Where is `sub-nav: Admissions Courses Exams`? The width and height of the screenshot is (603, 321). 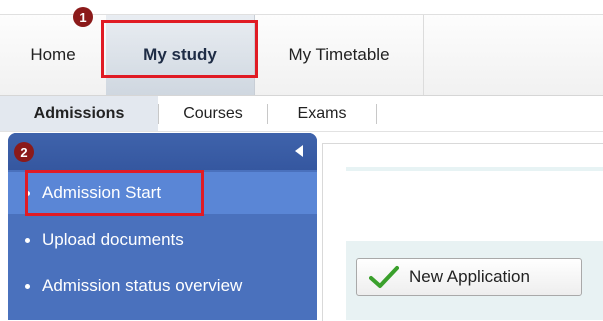 sub-nav: Admissions Courses Exams is located at coordinates (301, 114).